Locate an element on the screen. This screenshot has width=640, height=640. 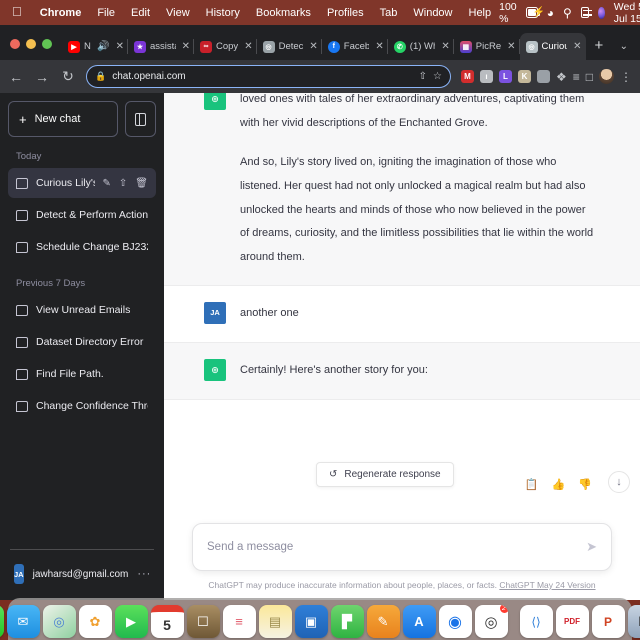
menu-item-view: View is located at coordinates (178, 13).